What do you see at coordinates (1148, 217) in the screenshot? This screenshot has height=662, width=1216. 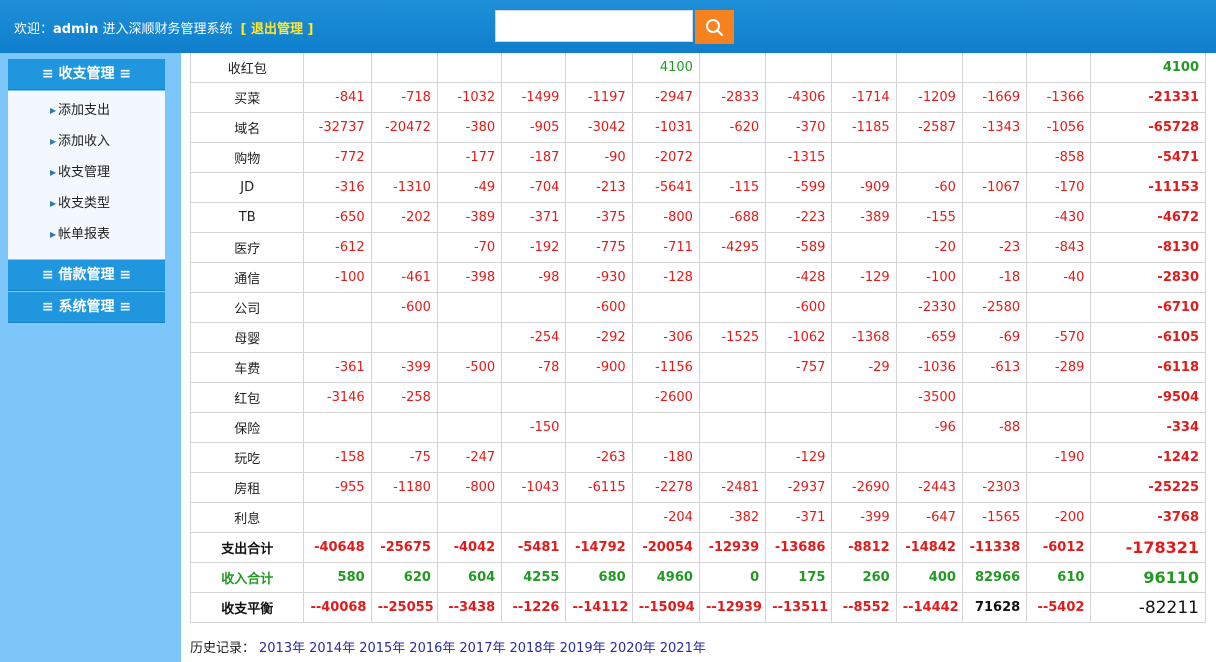 I see `row-total-cell: -4672` at bounding box center [1148, 217].